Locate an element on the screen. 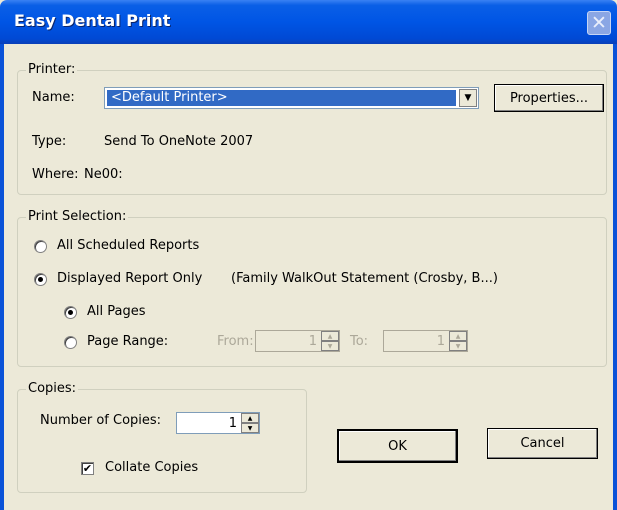  displayed-report-only-radio is located at coordinates (40, 279).